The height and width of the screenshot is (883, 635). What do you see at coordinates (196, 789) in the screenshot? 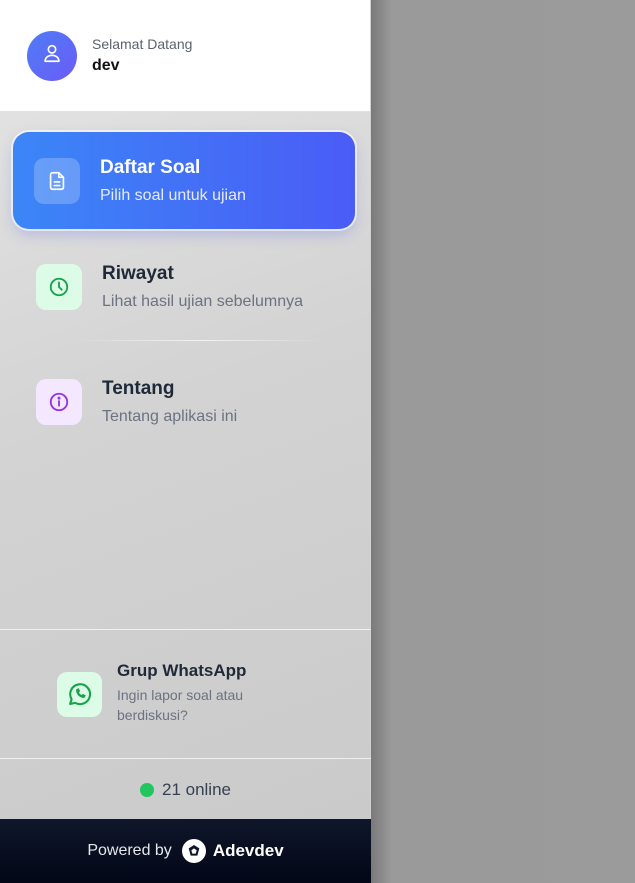
I see `online-count: 21 online` at bounding box center [196, 789].